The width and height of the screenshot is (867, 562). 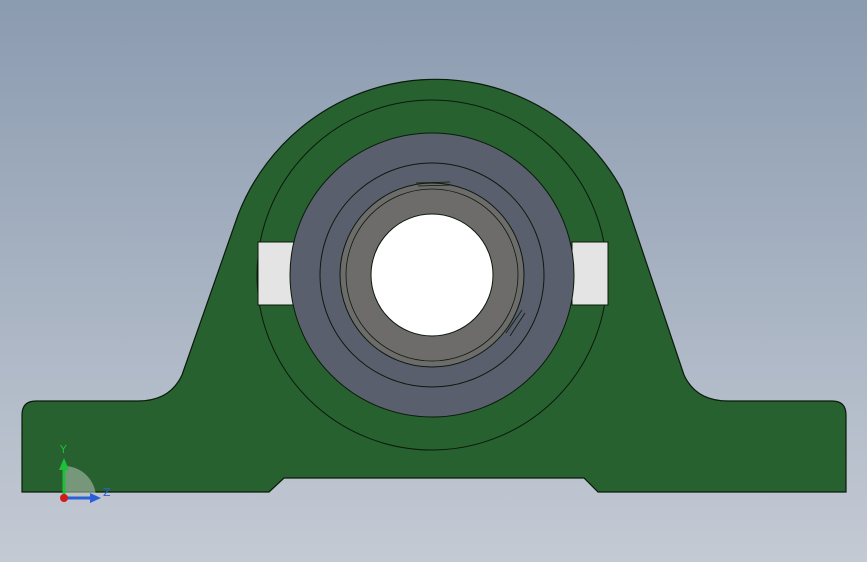 I want to click on z-axis-label: Z, so click(x=107, y=492).